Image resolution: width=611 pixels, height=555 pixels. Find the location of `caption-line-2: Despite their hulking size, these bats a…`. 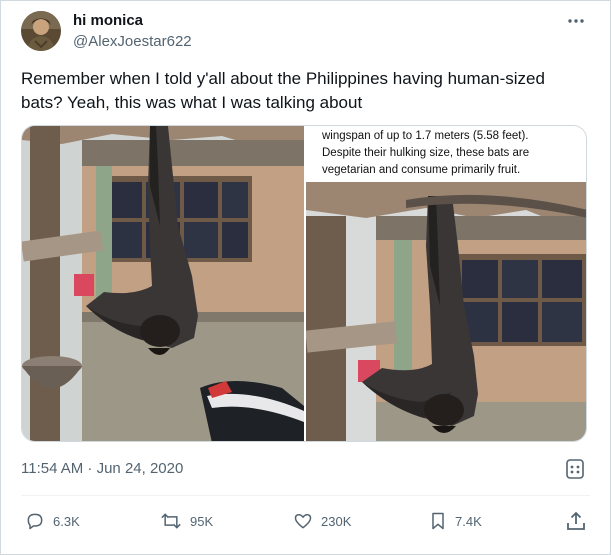

caption-line-2: Despite their hulking size, these bats a… is located at coordinates (426, 153).